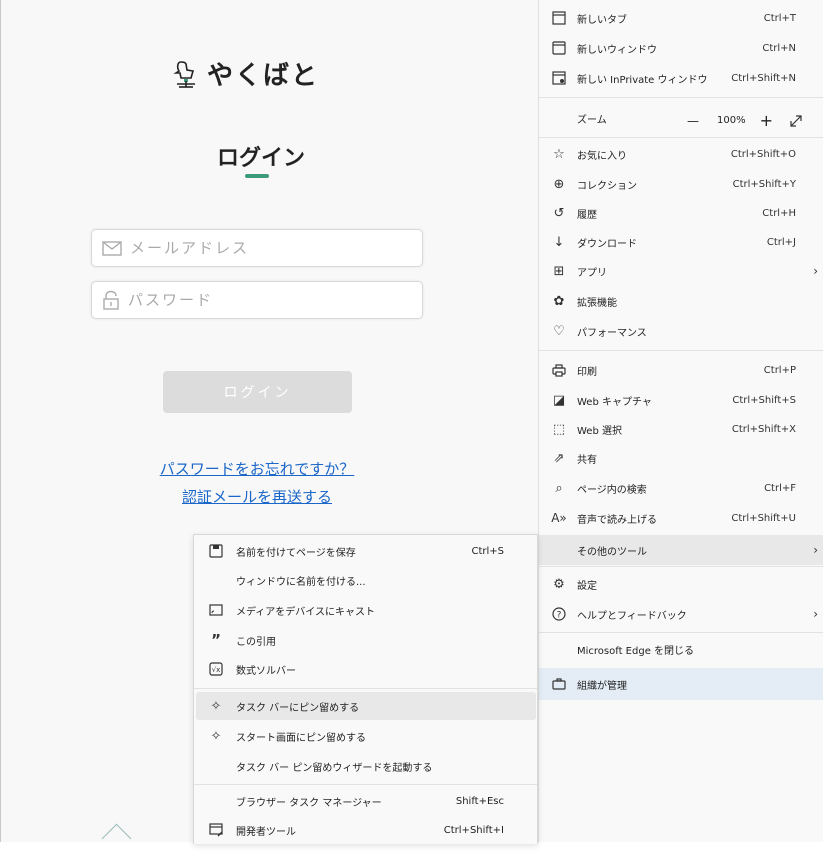  What do you see at coordinates (366, 706) in the screenshot?
I see `submenu-item-pin-taskbar: ✧ タスク バーにピン留めする` at bounding box center [366, 706].